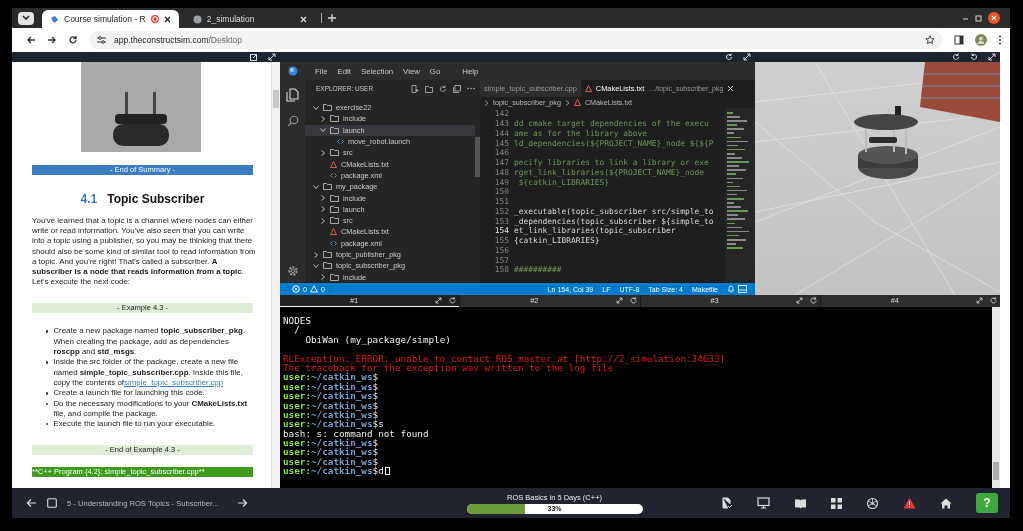 The image size is (1023, 531). I want to click on terminal-output: /, so click(296, 330).